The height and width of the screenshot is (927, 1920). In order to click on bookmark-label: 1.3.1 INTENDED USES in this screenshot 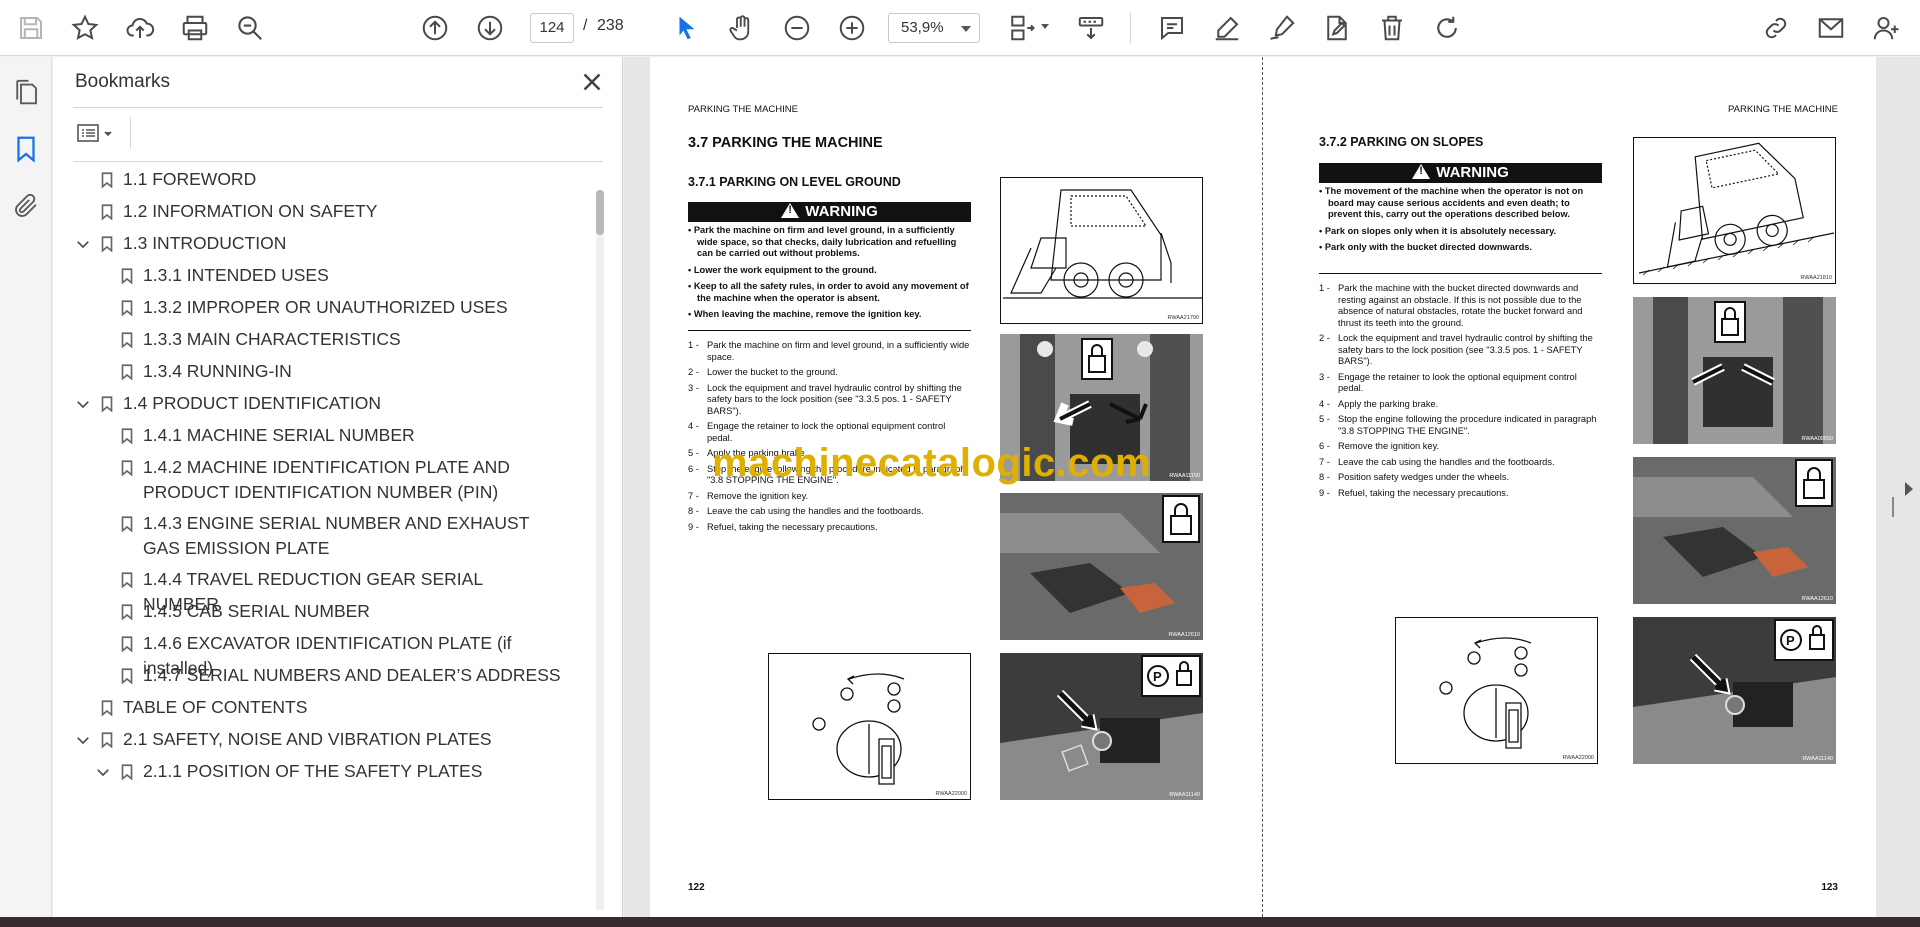, I will do `click(236, 275)`.